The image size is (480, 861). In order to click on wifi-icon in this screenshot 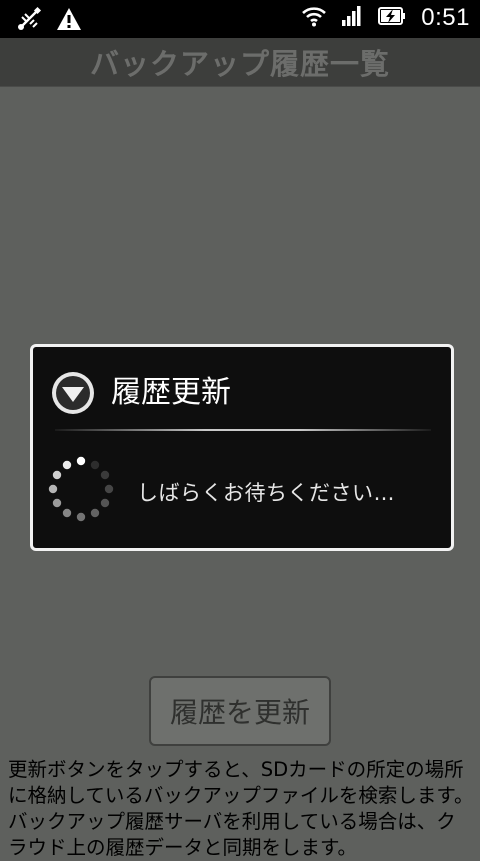, I will do `click(314, 18)`.